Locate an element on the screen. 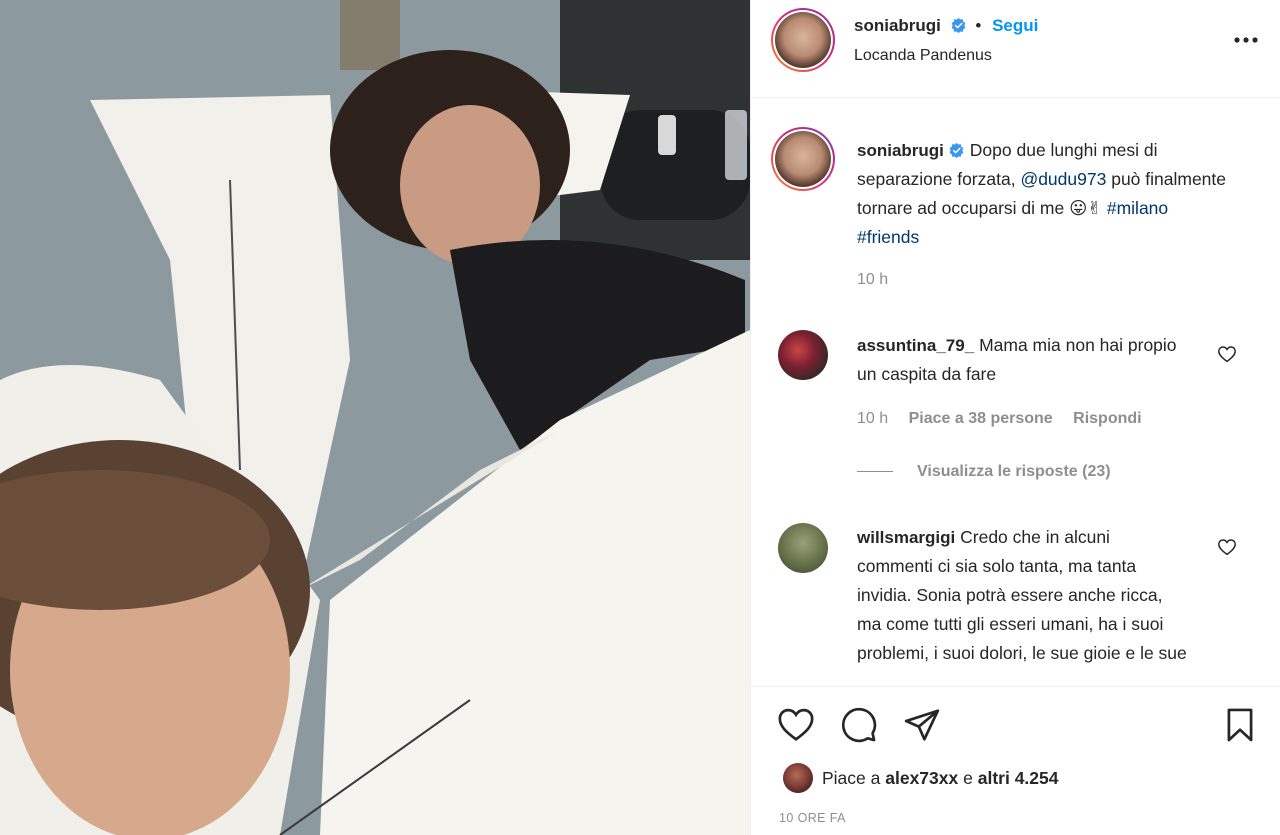 The image size is (1280, 835). caption-username: soniabrugi is located at coordinates (900, 150).